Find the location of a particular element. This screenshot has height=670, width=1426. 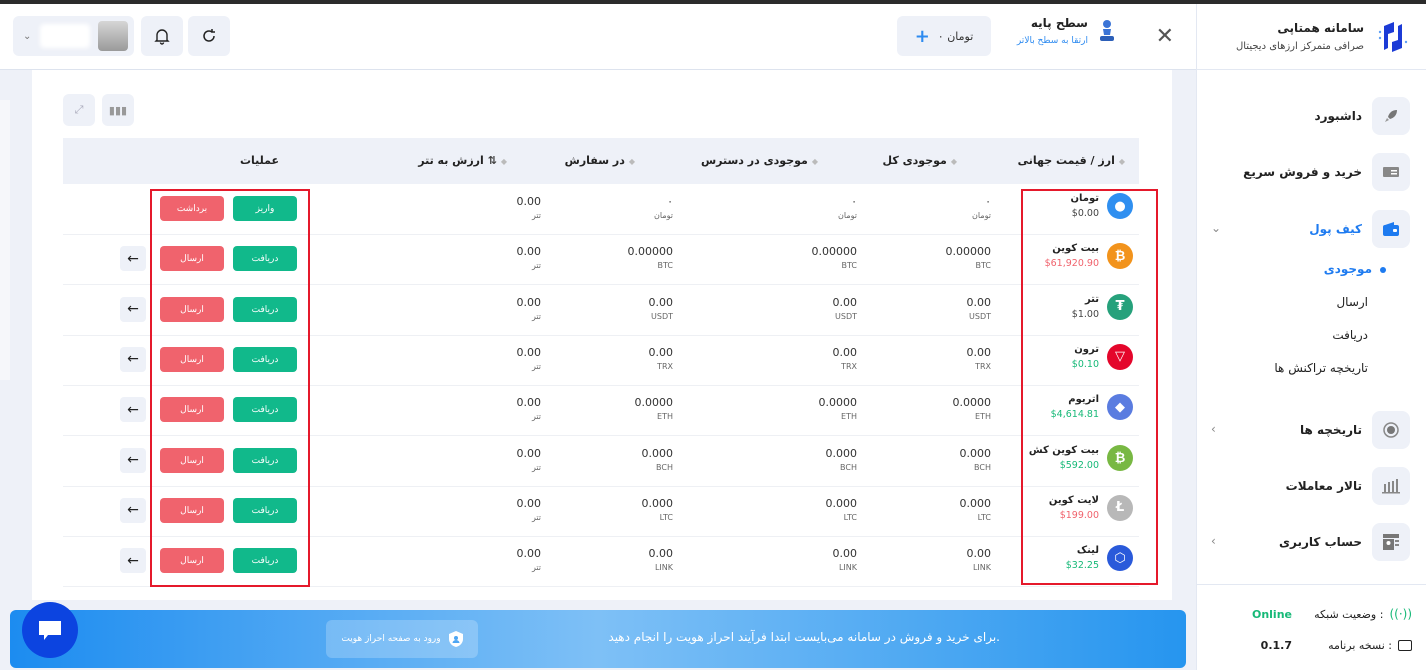

cash-icon is located at coordinates (1391, 172).